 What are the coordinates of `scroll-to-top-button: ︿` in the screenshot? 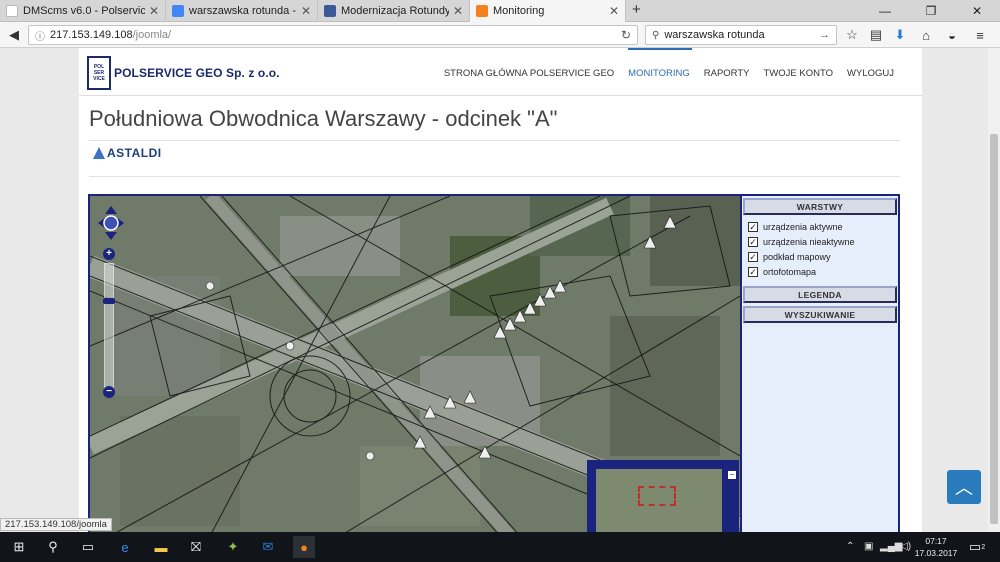 It's located at (964, 487).